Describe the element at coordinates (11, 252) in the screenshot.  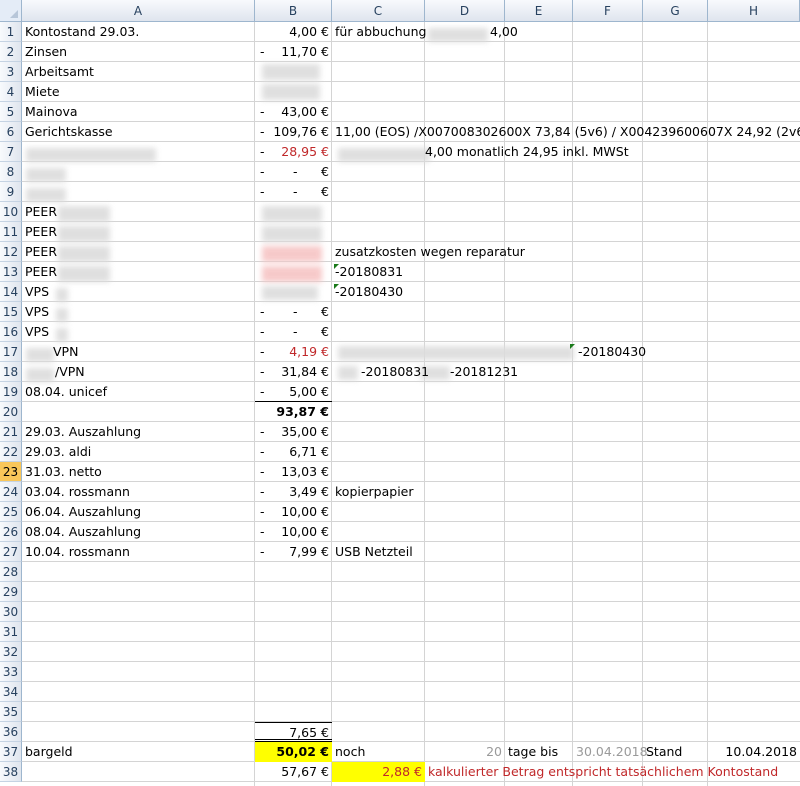
I see `row-header-12: 12` at that location.